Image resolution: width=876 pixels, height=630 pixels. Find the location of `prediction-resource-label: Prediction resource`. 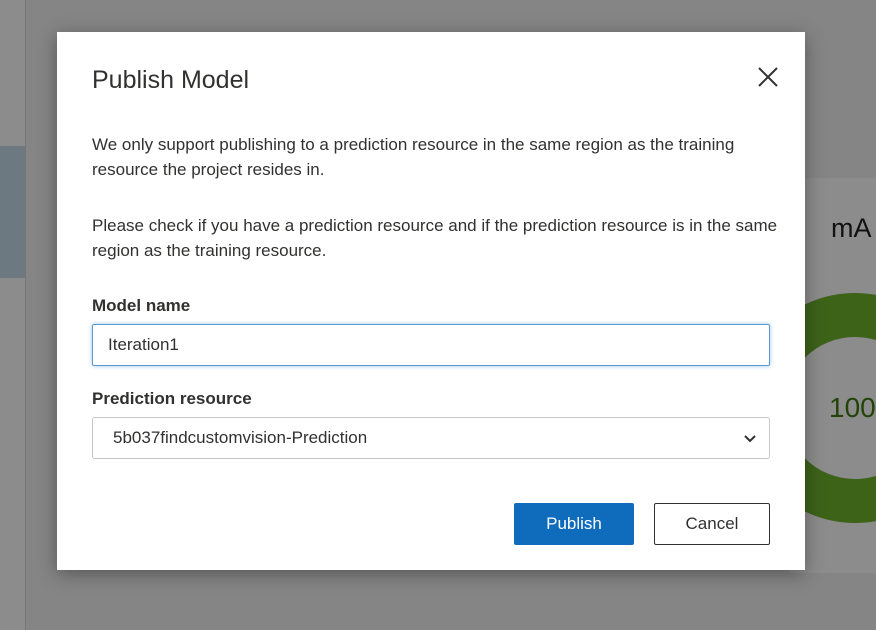

prediction-resource-label: Prediction resource is located at coordinates (172, 398).